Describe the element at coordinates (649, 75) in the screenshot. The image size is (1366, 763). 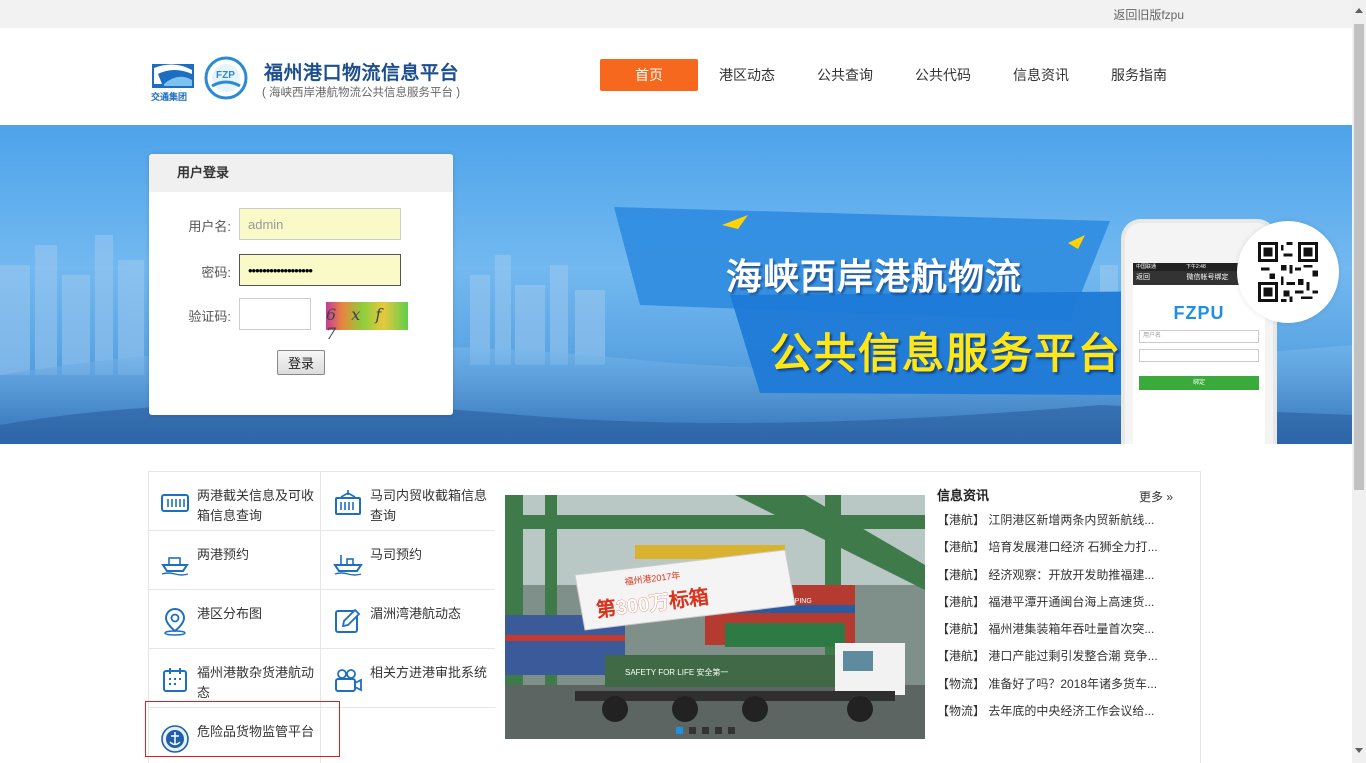
I see `nav-home: 首页` at that location.